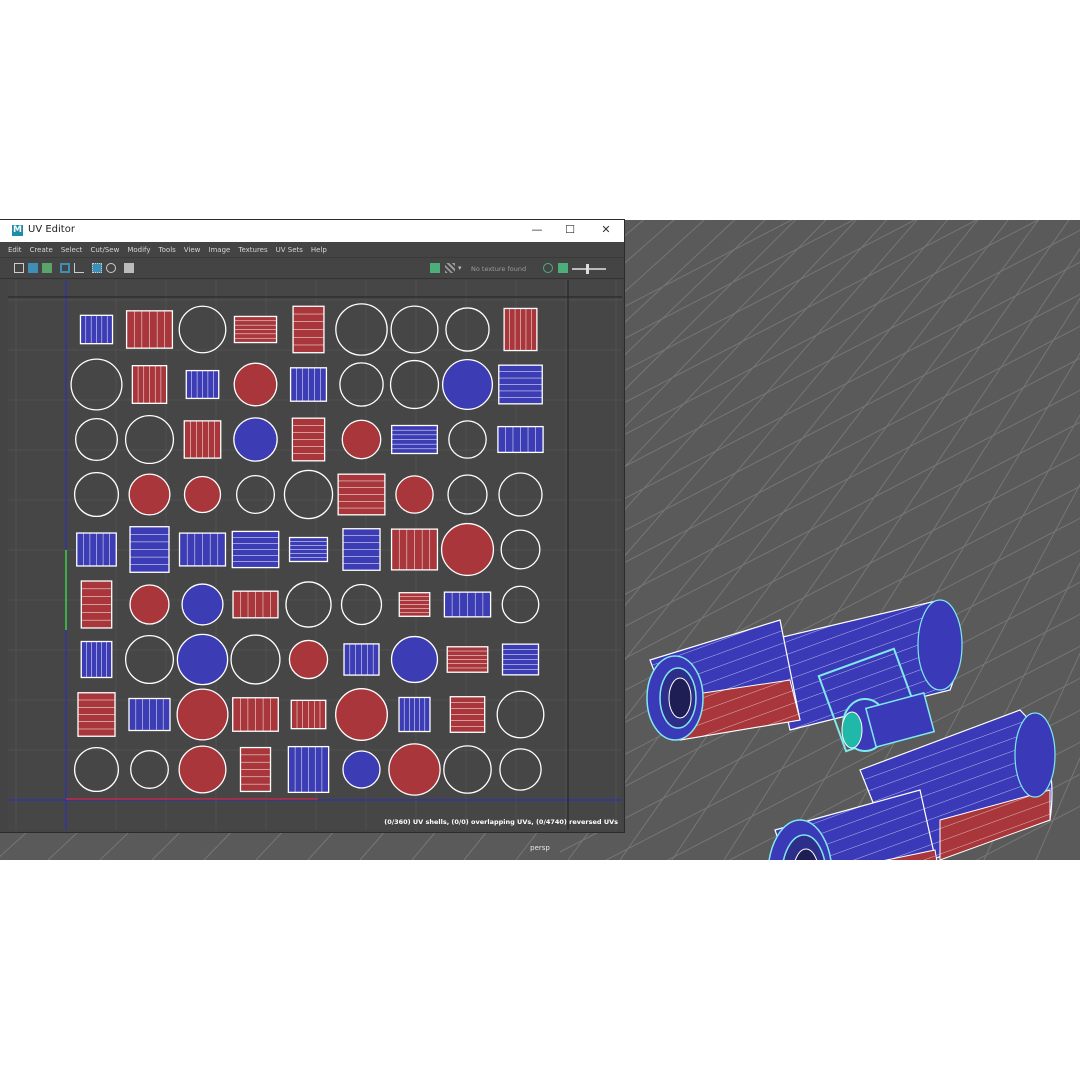  I want to click on menu-help: Help, so click(319, 250).